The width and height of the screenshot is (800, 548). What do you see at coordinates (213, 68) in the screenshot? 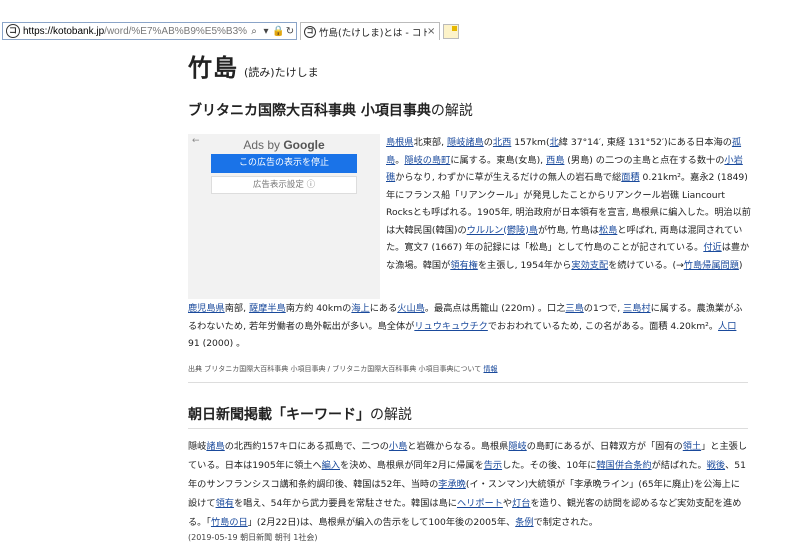
I see `entry-word: 竹島` at bounding box center [213, 68].